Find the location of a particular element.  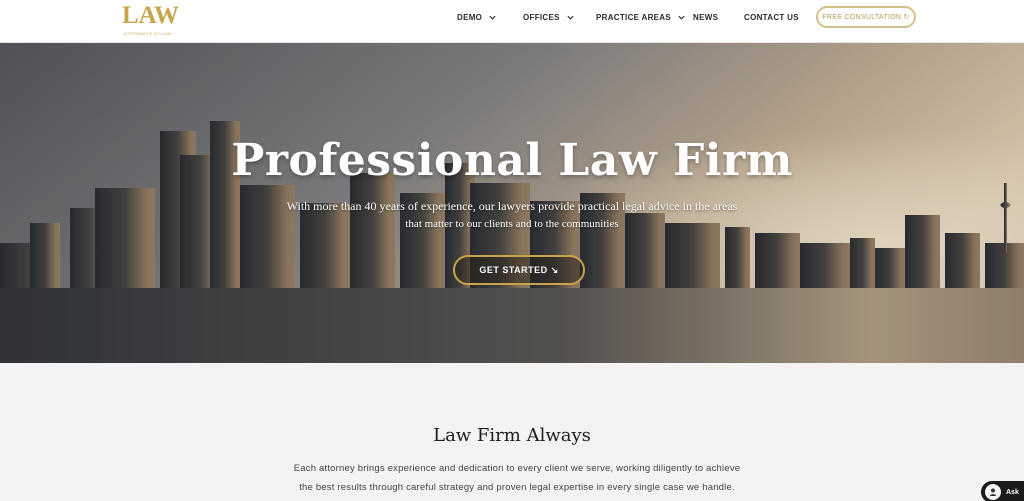

nav-item-label: OFFICES is located at coordinates (541, 17).